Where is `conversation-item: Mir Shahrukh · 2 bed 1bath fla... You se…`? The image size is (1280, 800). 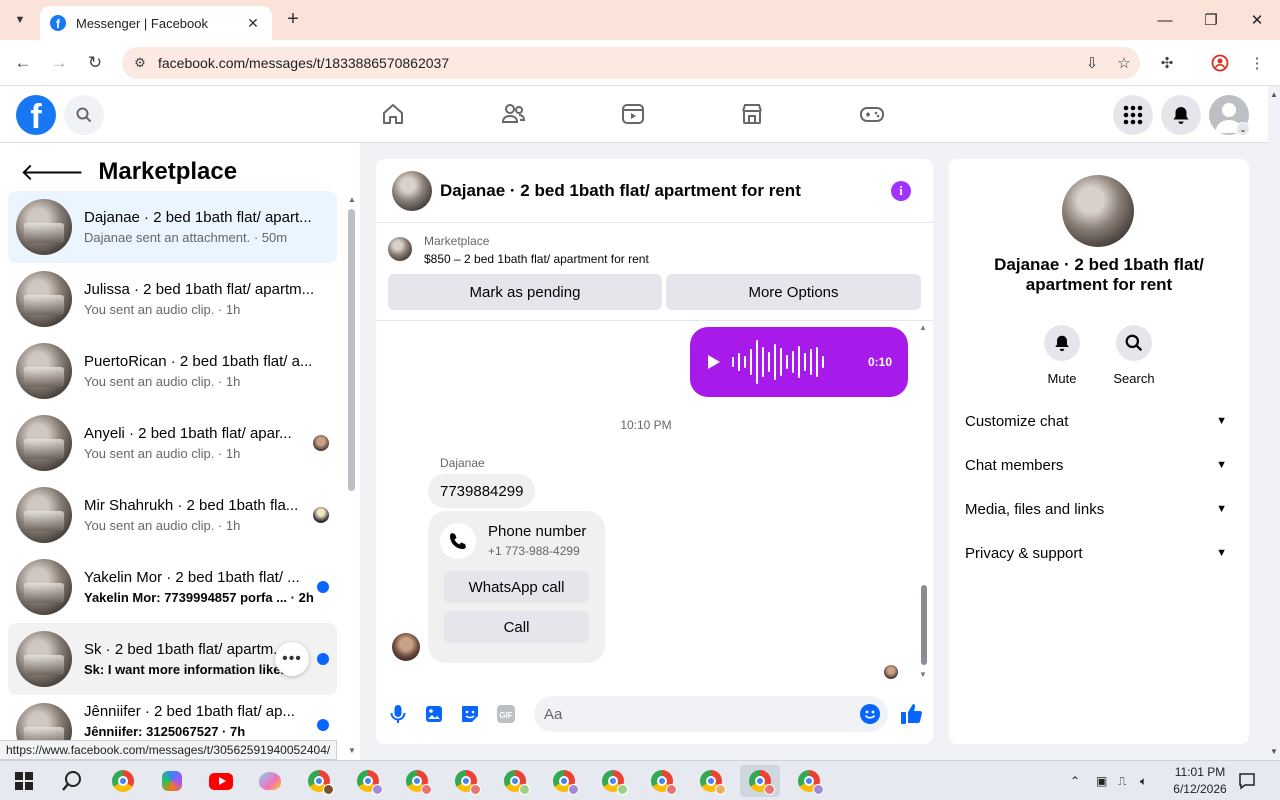 conversation-item: Mir Shahrukh · 2 bed 1bath fla... You se… is located at coordinates (172, 515).